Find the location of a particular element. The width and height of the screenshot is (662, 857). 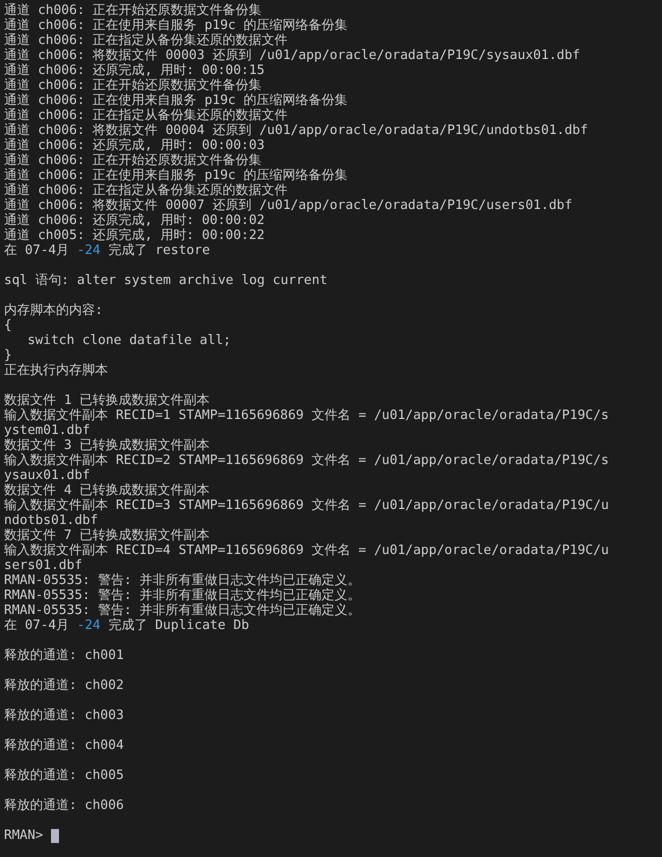

terminal-line: 释放的通道: ch004 is located at coordinates (64, 745).